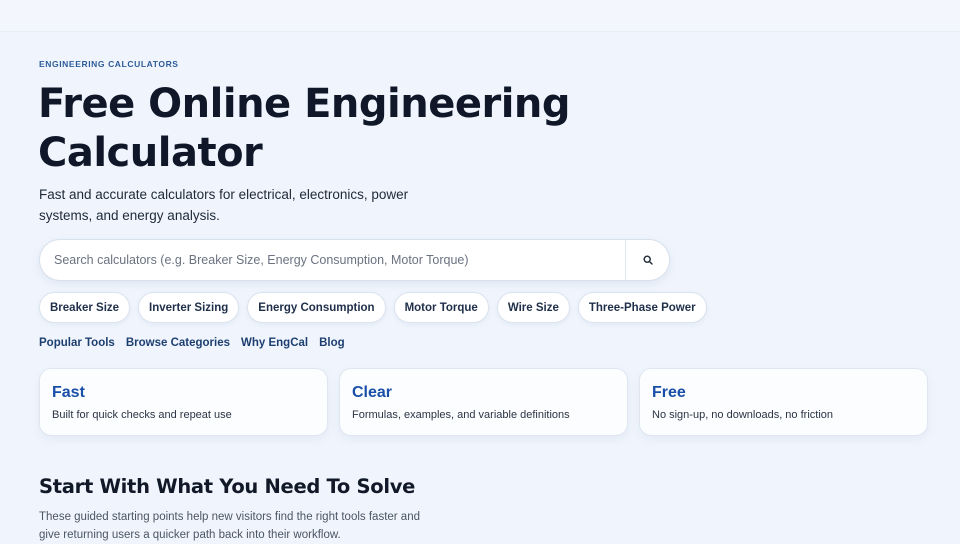 The height and width of the screenshot is (544, 960). I want to click on feature-title: Free, so click(669, 392).